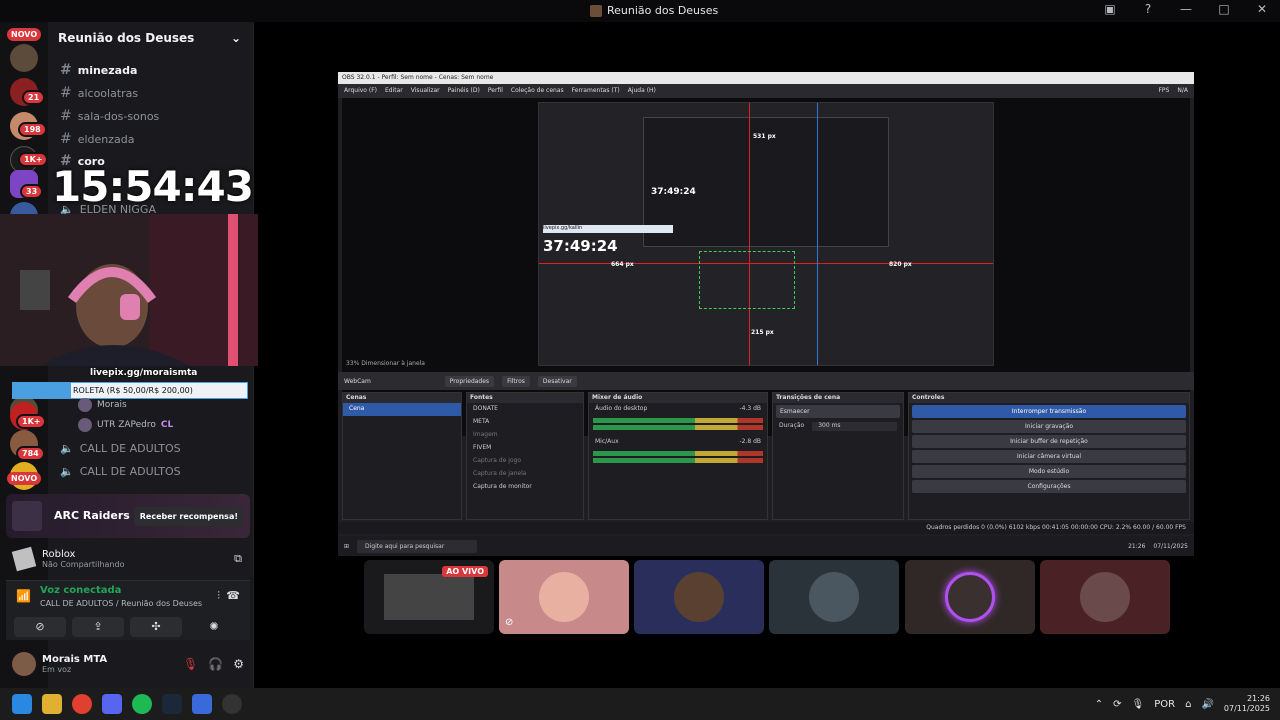 This screenshot has width=1280, height=720. Describe the element at coordinates (622, 264) in the screenshot. I see `guide-label: 664 px` at that location.